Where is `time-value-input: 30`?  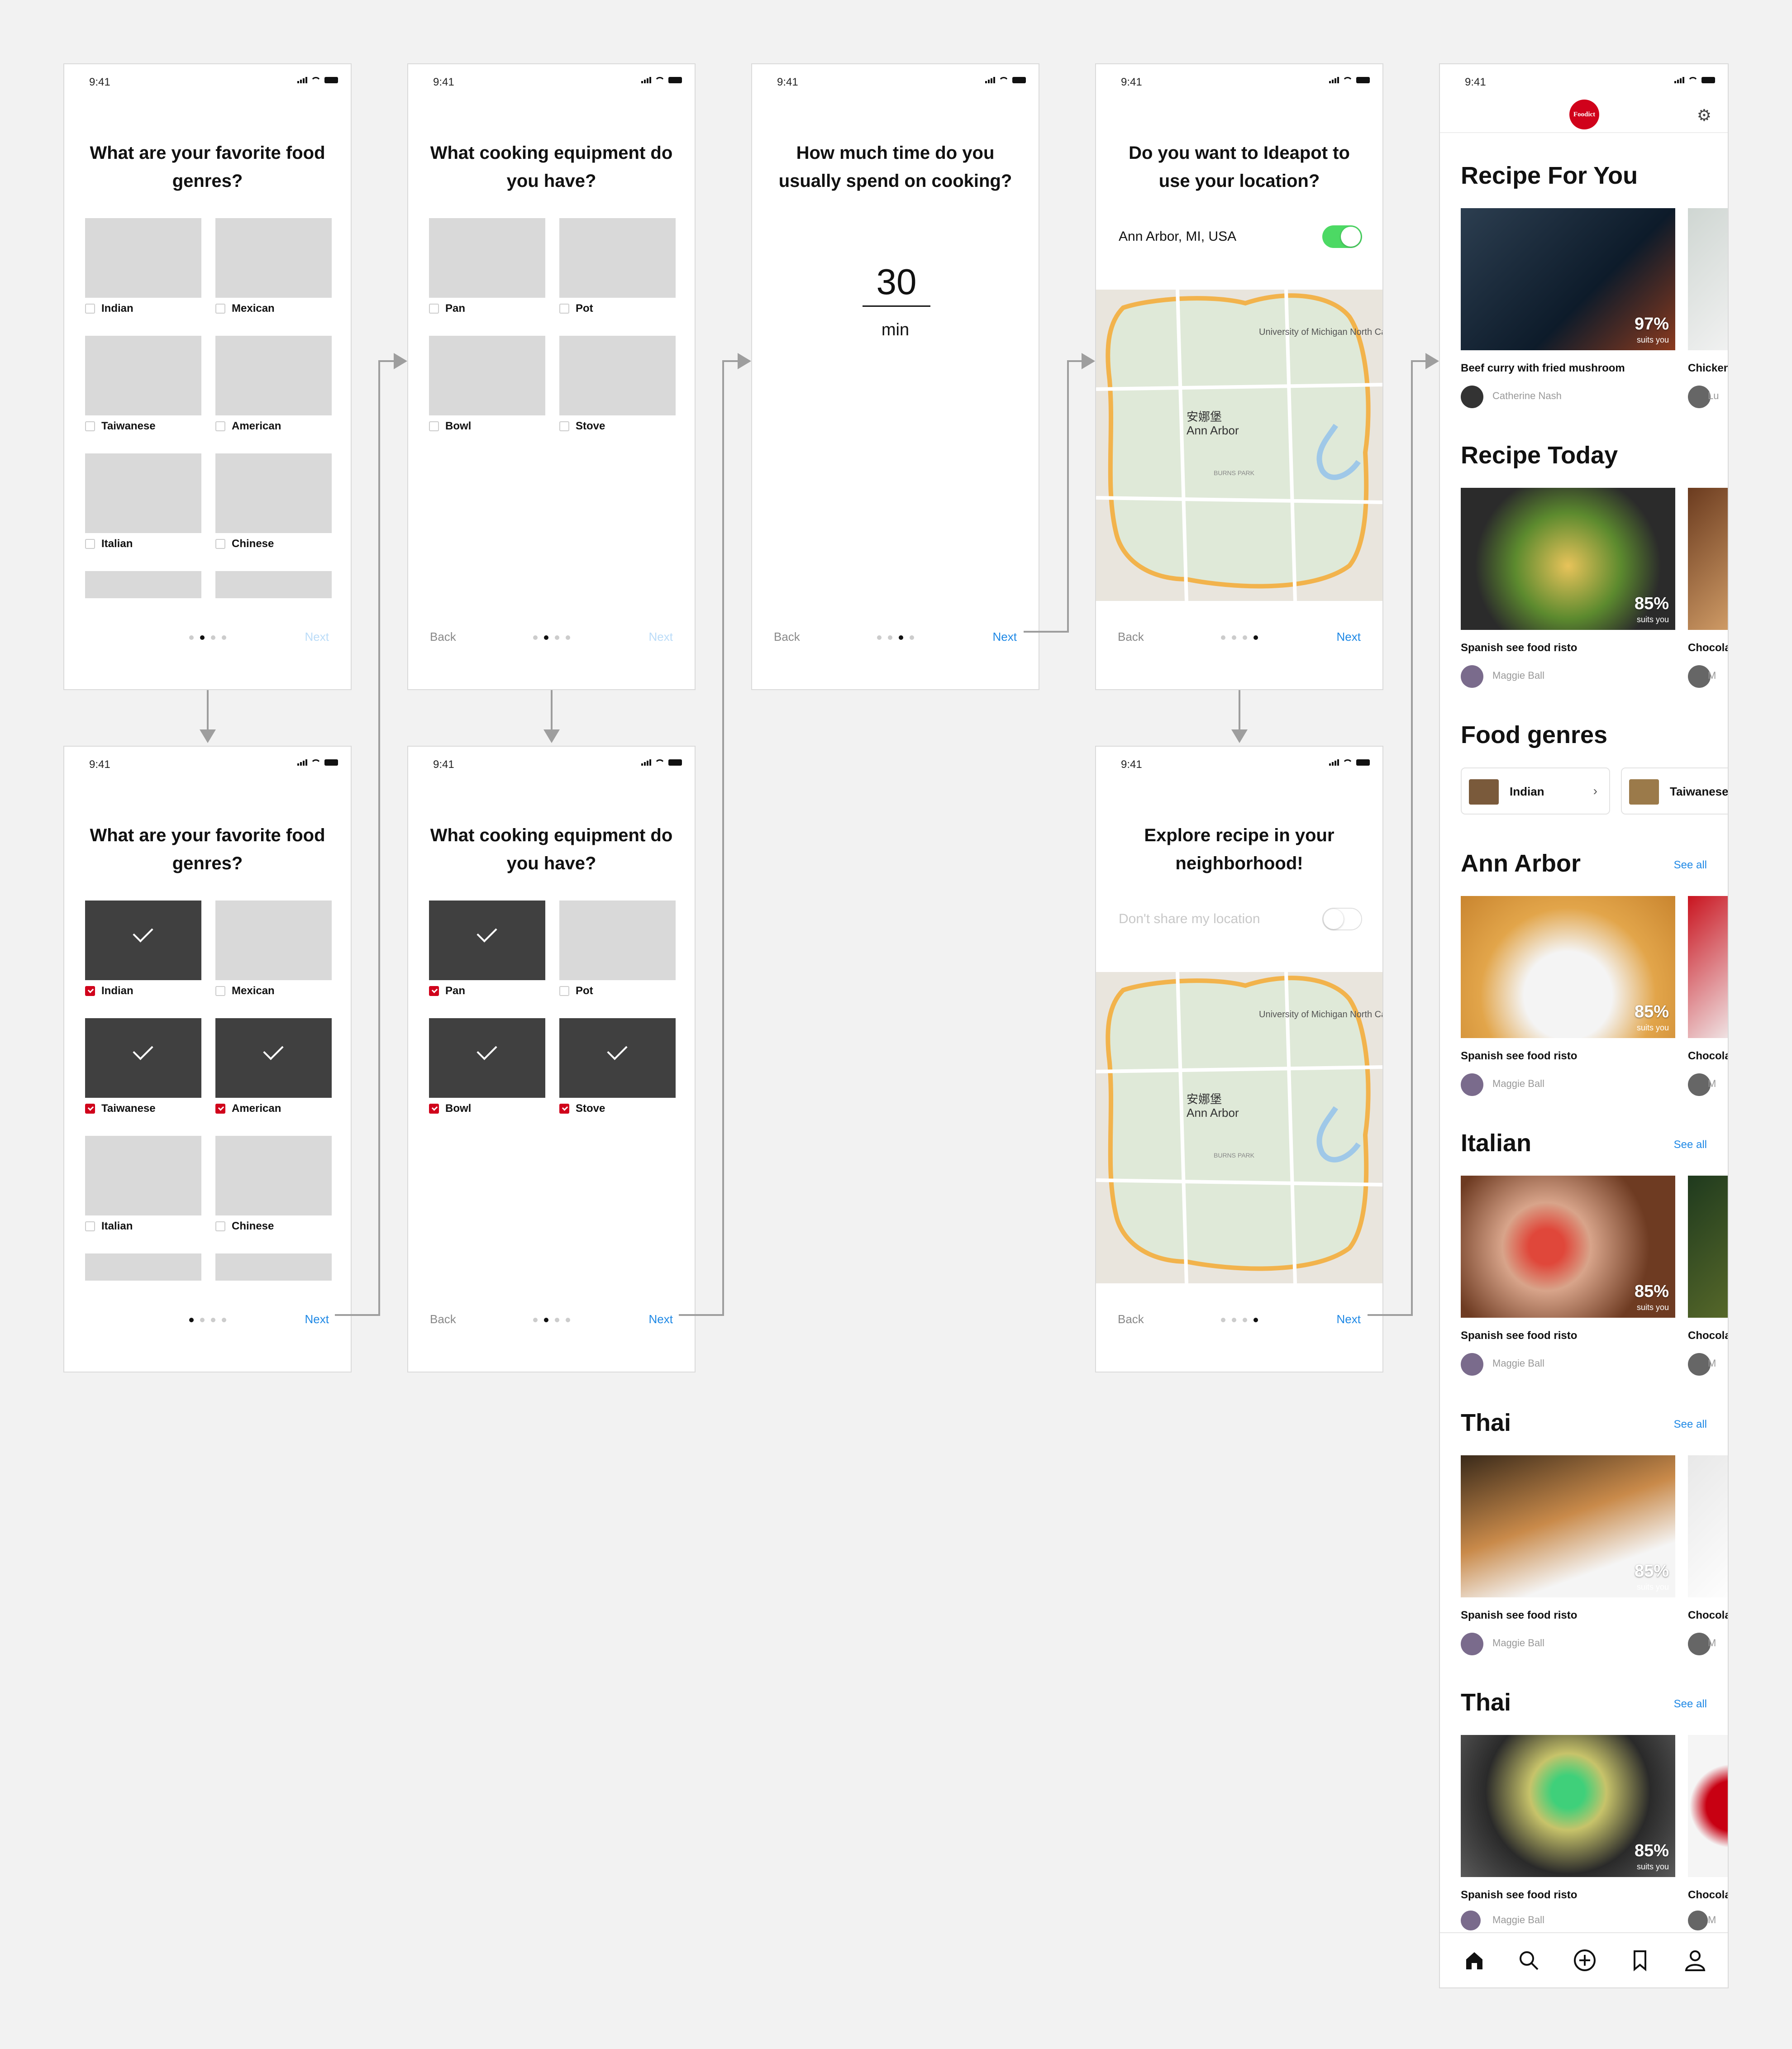 time-value-input: 30 is located at coordinates (896, 284).